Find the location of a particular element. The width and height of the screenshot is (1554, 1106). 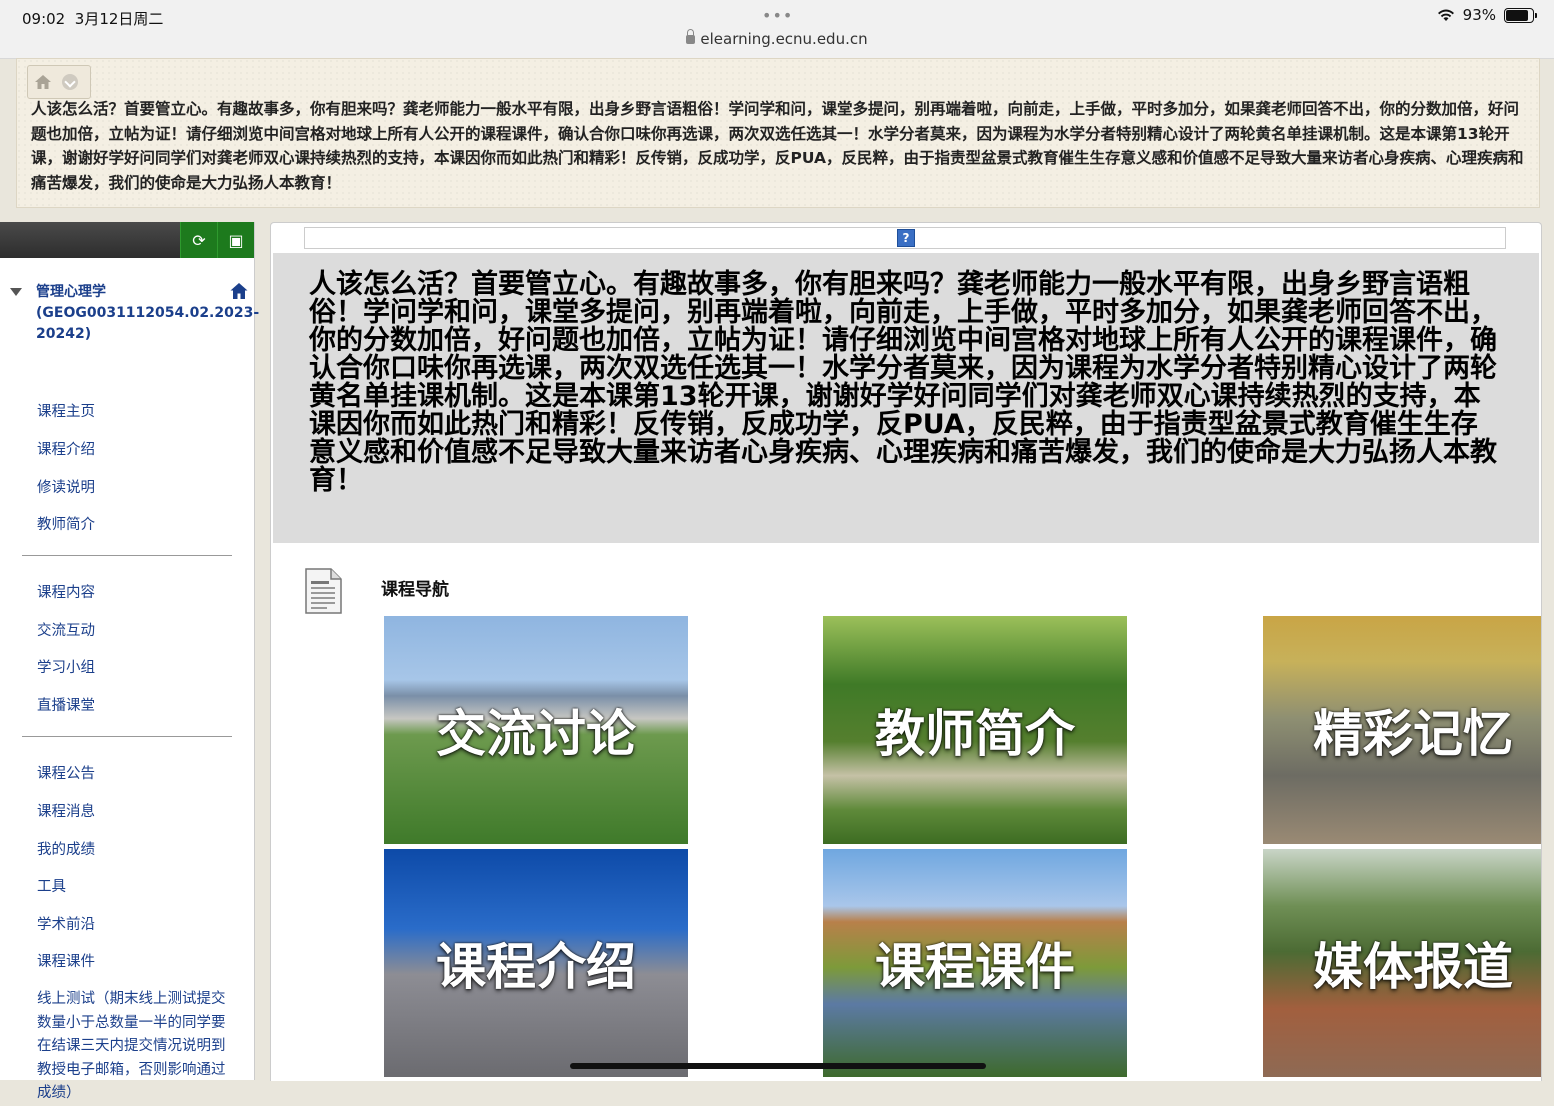

help-bar: ? is located at coordinates (905, 238).